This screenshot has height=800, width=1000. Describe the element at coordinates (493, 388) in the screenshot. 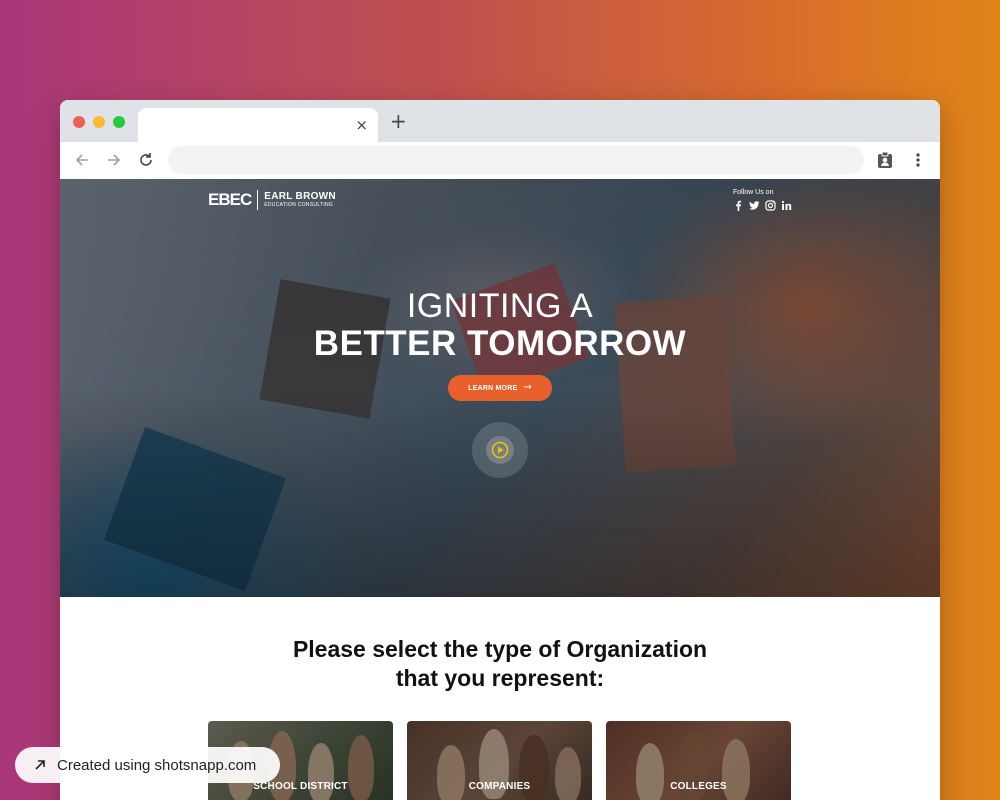

I see `learn-more-label: LEARN MORE` at that location.